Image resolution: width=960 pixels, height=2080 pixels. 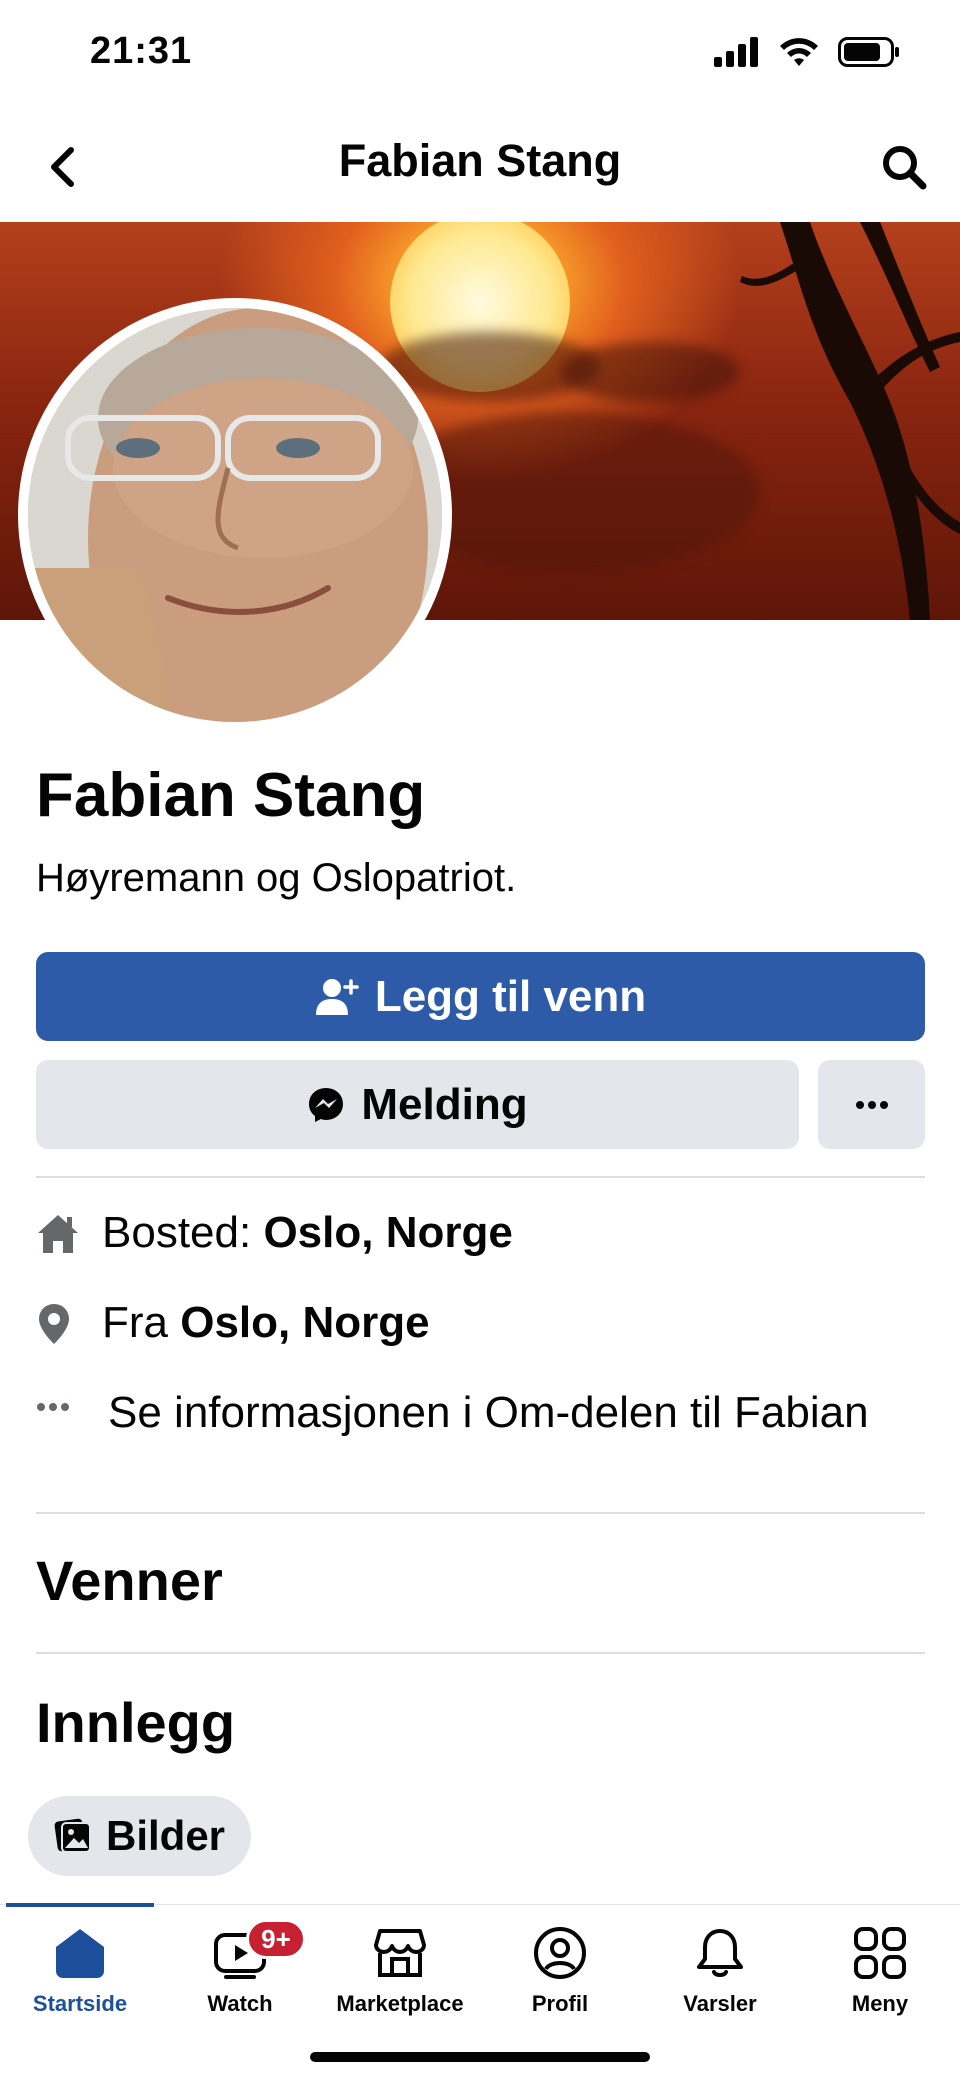 What do you see at coordinates (480, 2057) in the screenshot?
I see `home-indicator` at bounding box center [480, 2057].